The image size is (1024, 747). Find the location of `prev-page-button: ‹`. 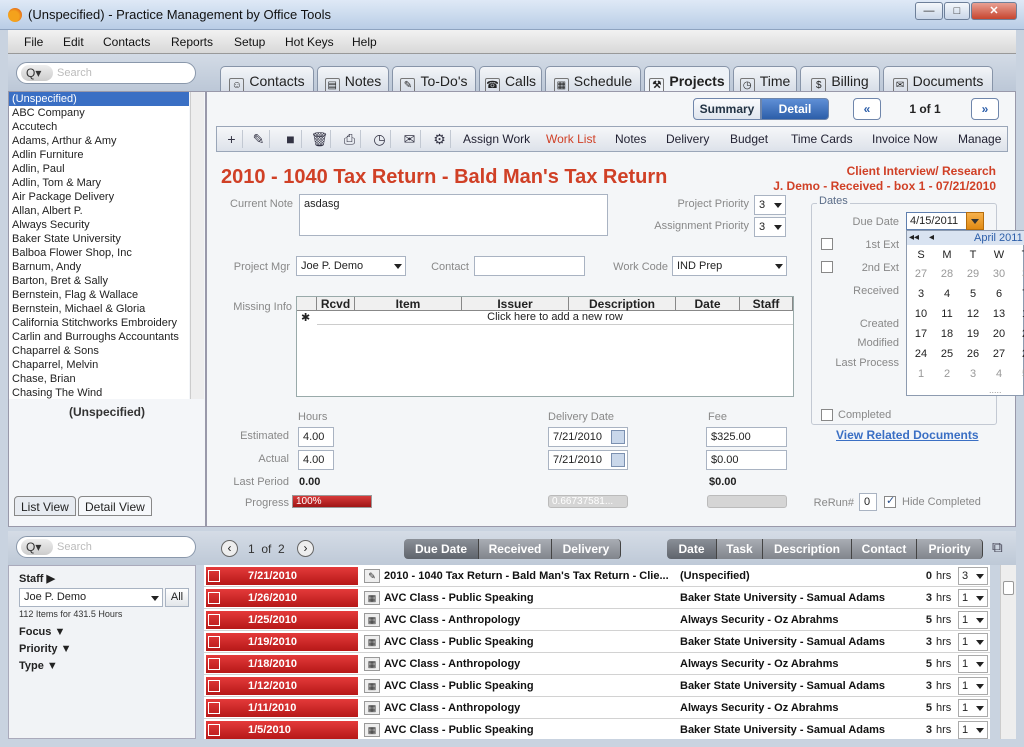

prev-page-button: ‹ is located at coordinates (229, 548).